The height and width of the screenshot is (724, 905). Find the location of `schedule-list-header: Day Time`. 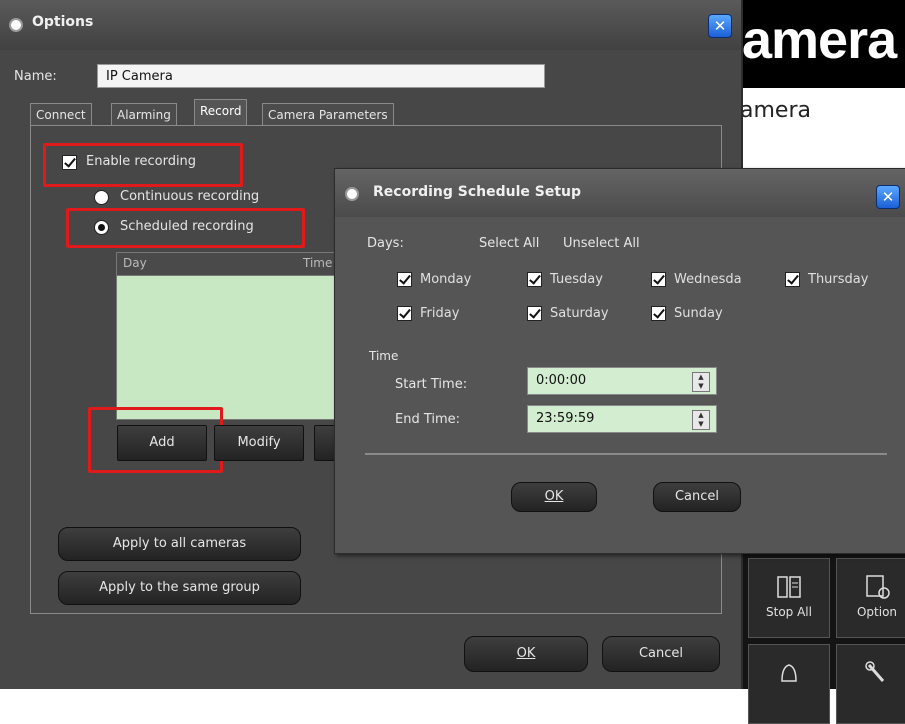

schedule-list-header: Day Time is located at coordinates (232, 264).